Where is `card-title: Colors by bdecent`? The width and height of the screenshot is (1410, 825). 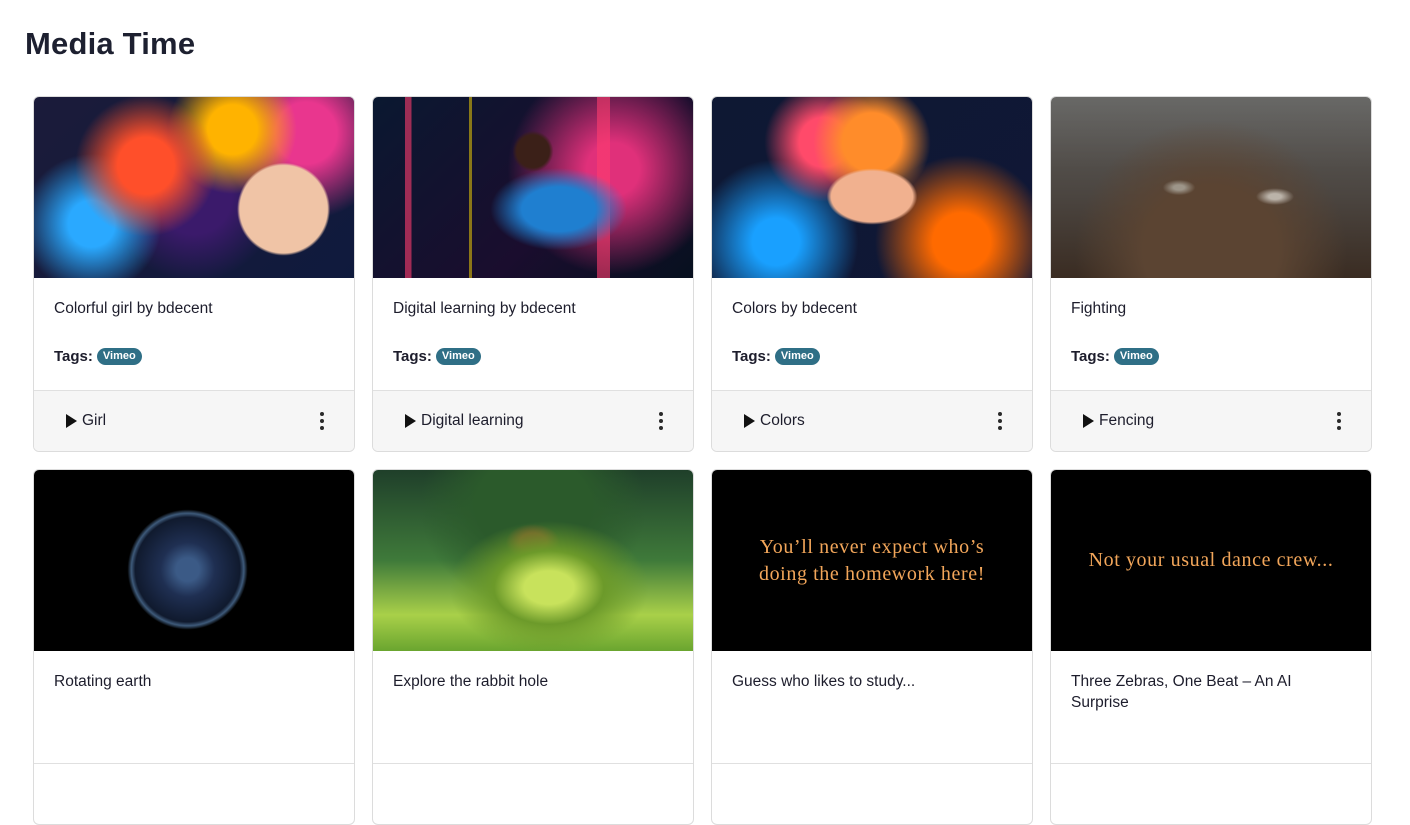 card-title: Colors by bdecent is located at coordinates (872, 314).